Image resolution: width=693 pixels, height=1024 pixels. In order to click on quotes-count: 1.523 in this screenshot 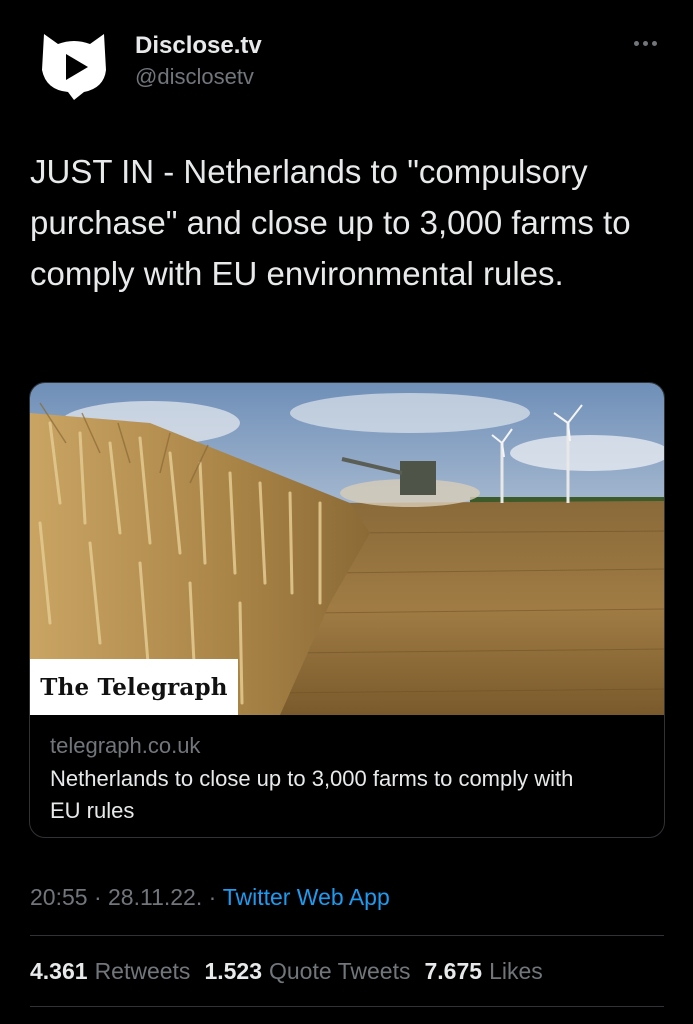, I will do `click(233, 971)`.